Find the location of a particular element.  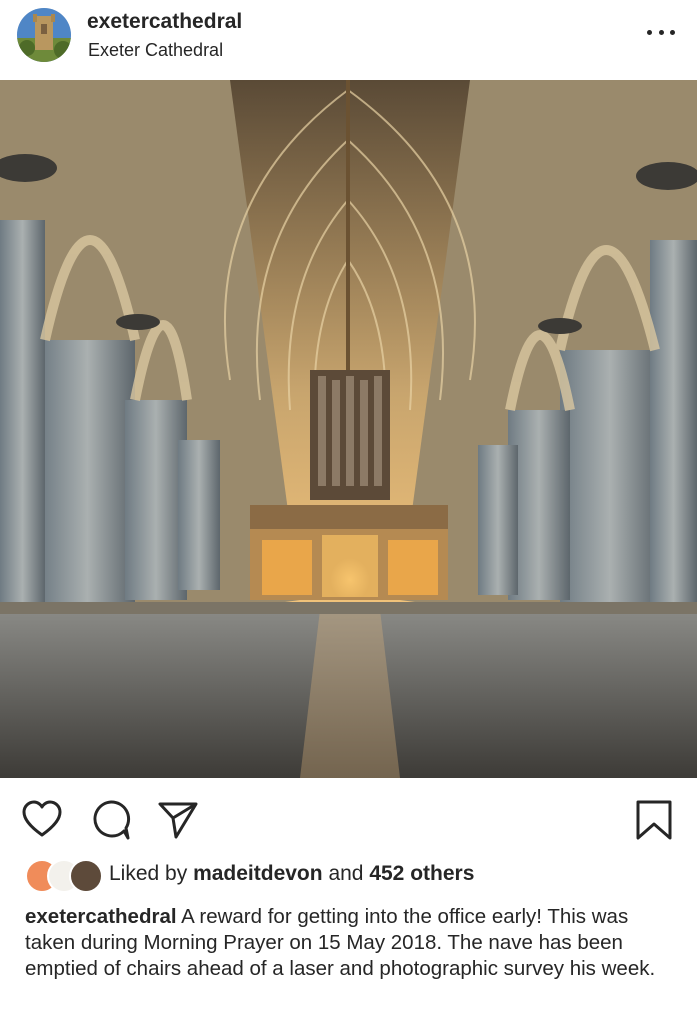

share-icon is located at coordinates (178, 820).